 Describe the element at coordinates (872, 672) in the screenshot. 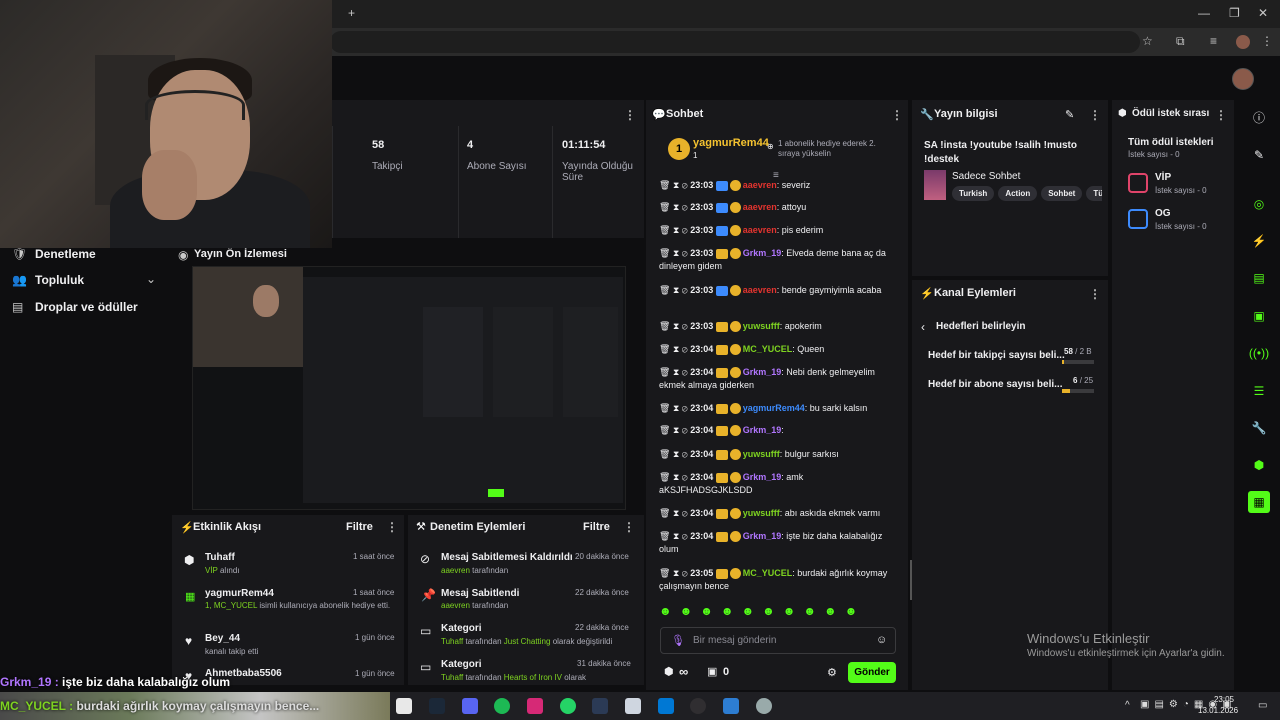

I see `send-button: Gönder` at that location.